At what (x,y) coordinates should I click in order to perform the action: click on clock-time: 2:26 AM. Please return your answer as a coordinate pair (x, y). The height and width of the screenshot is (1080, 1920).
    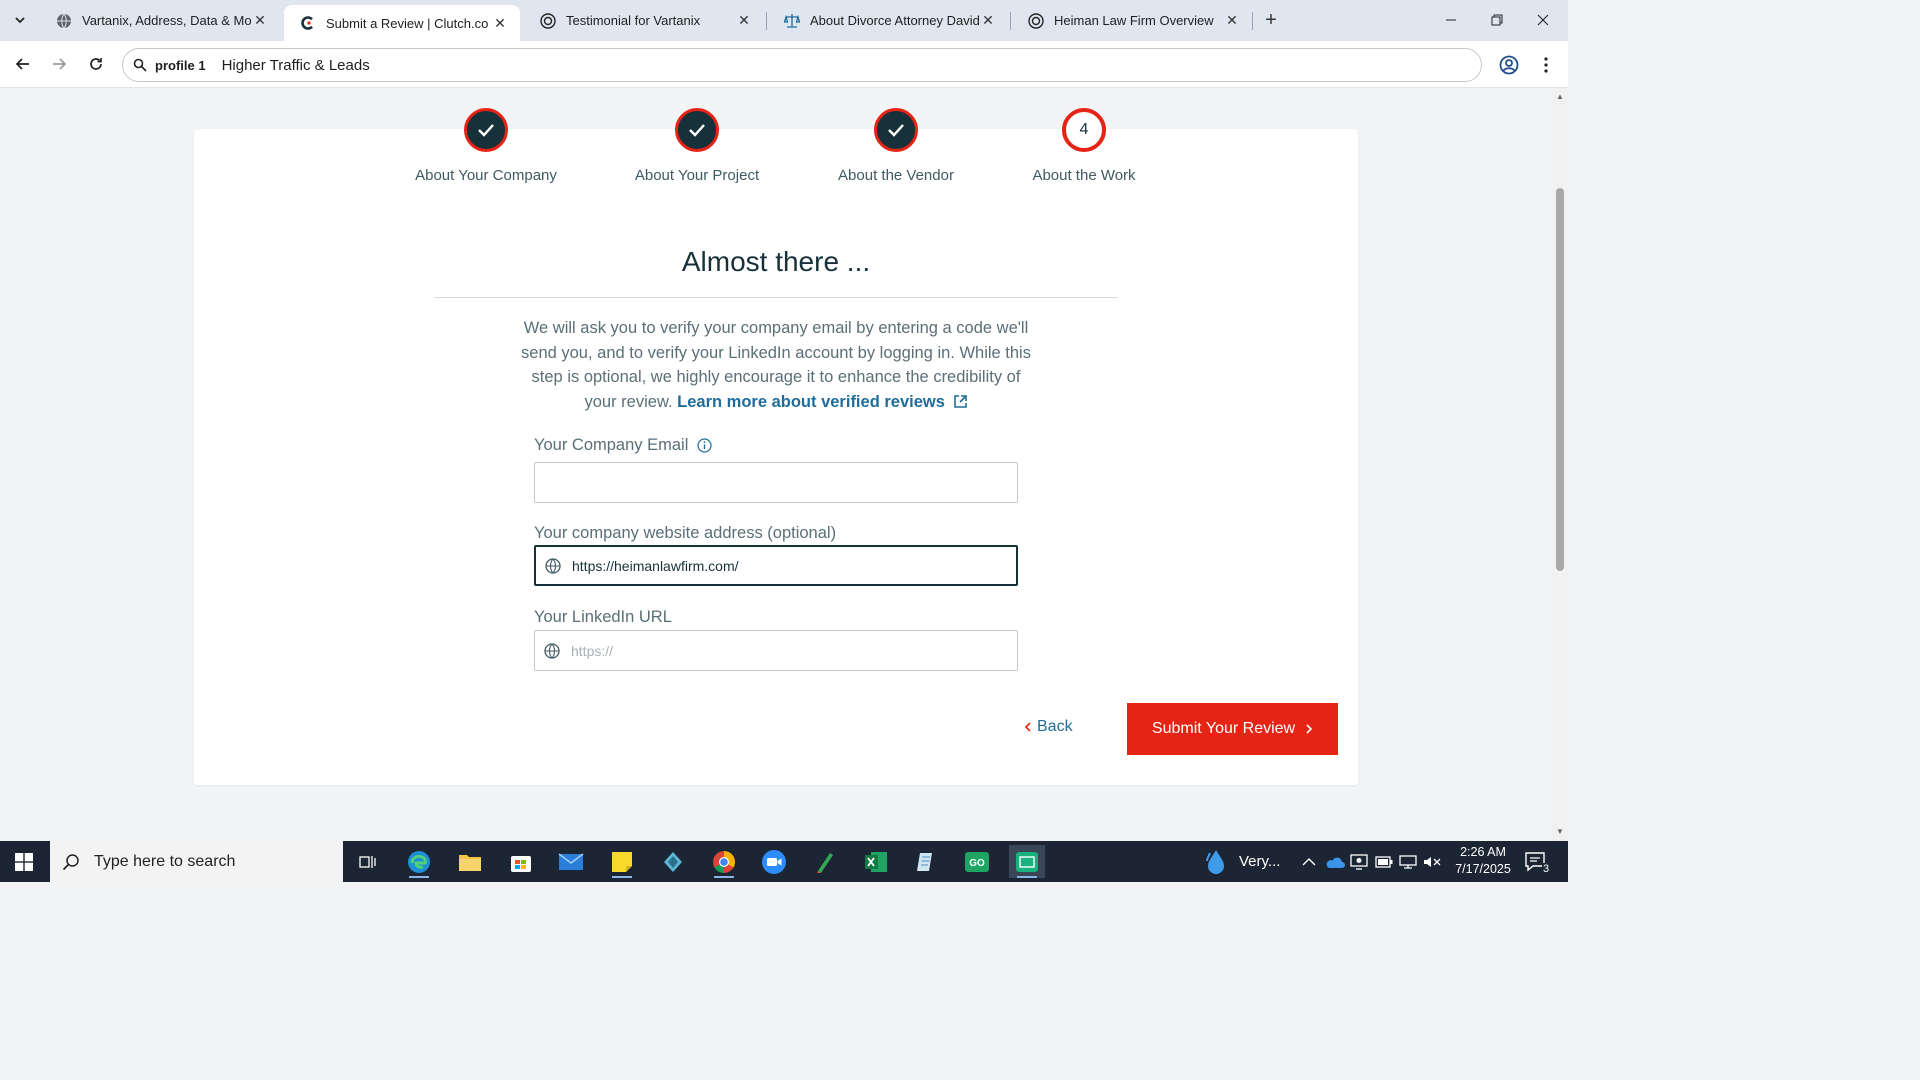
    Looking at the image, I should click on (1483, 852).